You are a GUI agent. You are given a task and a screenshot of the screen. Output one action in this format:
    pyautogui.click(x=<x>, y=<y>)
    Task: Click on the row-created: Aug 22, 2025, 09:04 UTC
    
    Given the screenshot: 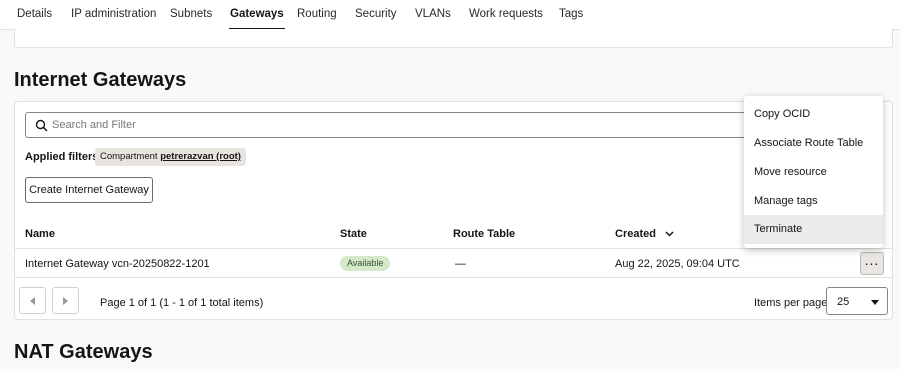 What is the action you would take?
    pyautogui.click(x=677, y=264)
    